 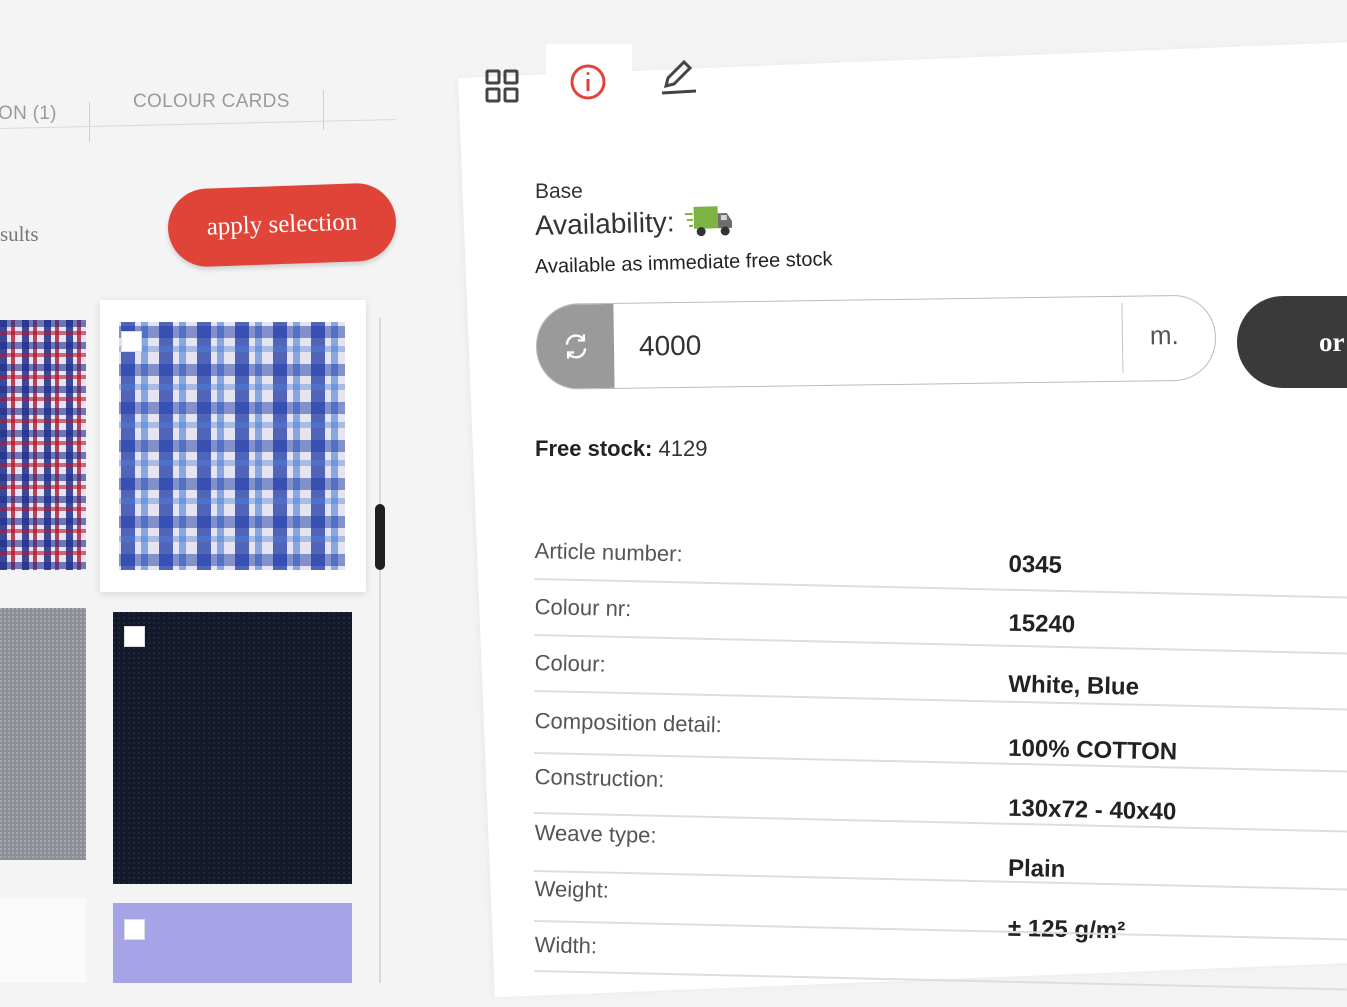 What do you see at coordinates (628, 723) in the screenshot?
I see `spec-label: Composition detail:` at bounding box center [628, 723].